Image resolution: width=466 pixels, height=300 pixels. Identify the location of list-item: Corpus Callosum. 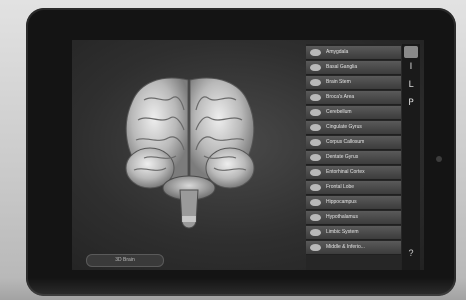
(353, 143).